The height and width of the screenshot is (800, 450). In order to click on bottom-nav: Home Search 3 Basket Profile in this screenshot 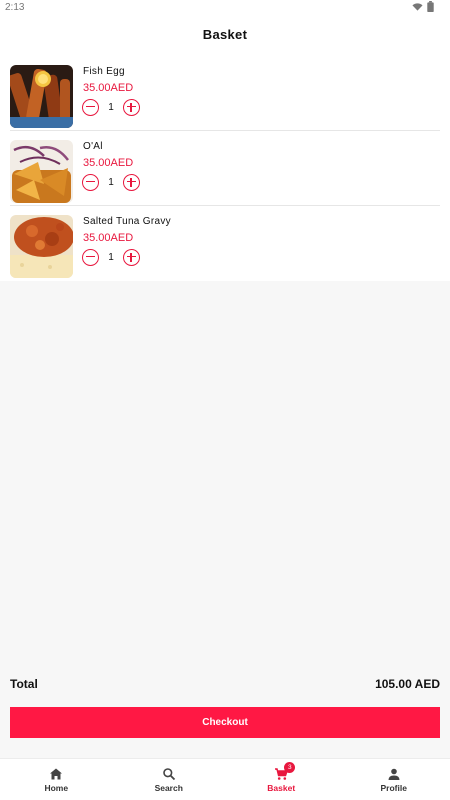, I will do `click(225, 779)`.